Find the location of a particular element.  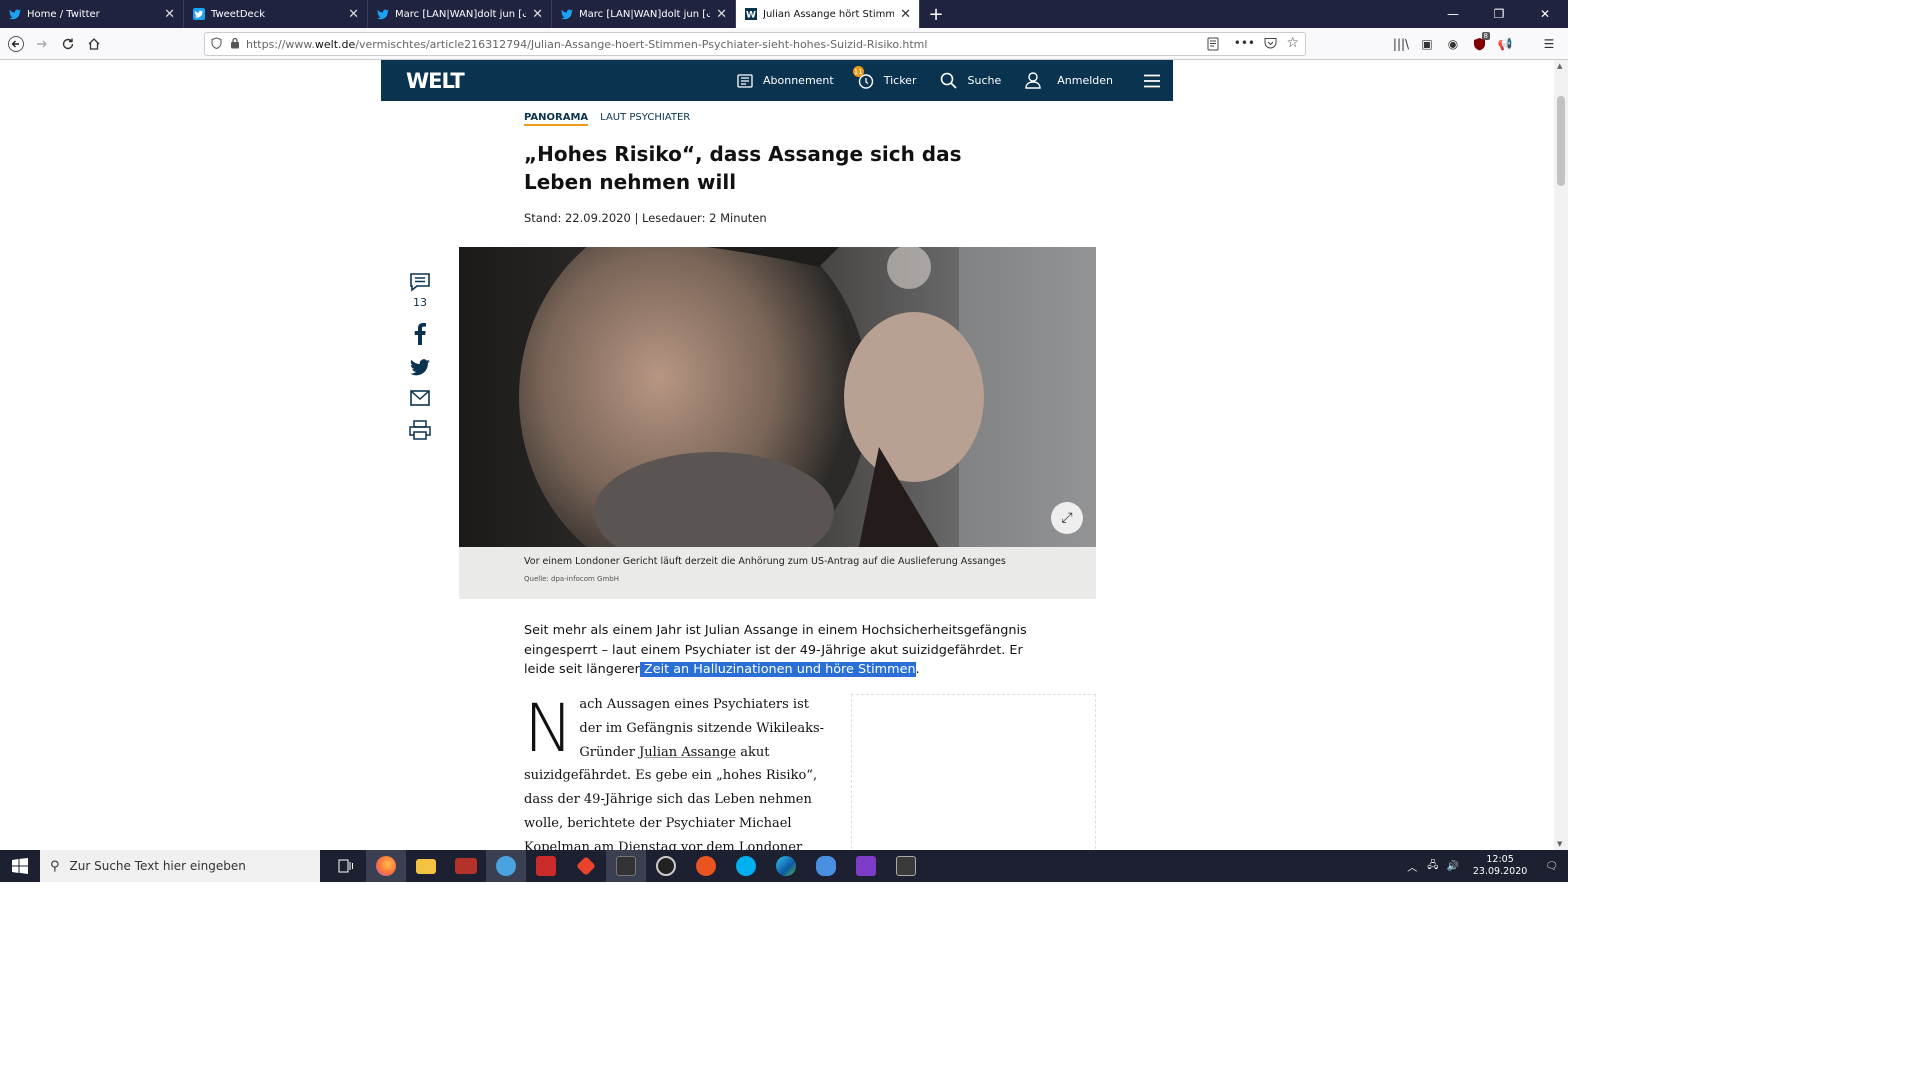

sidebar-icon: ▣ is located at coordinates (1427, 44).